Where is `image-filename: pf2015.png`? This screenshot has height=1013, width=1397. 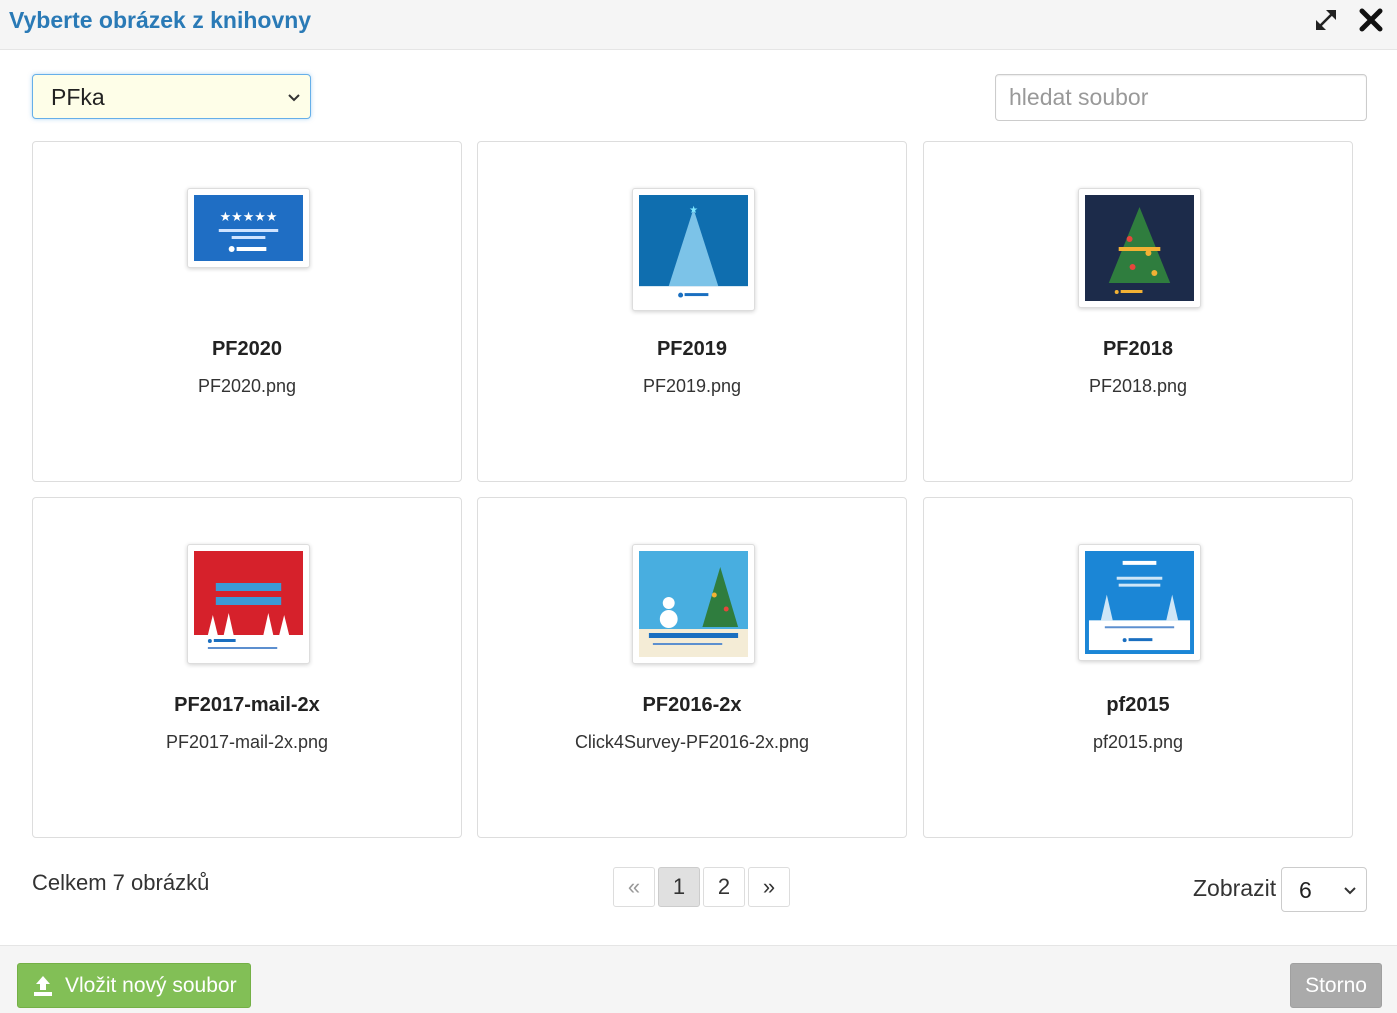
image-filename: pf2015.png is located at coordinates (1138, 742).